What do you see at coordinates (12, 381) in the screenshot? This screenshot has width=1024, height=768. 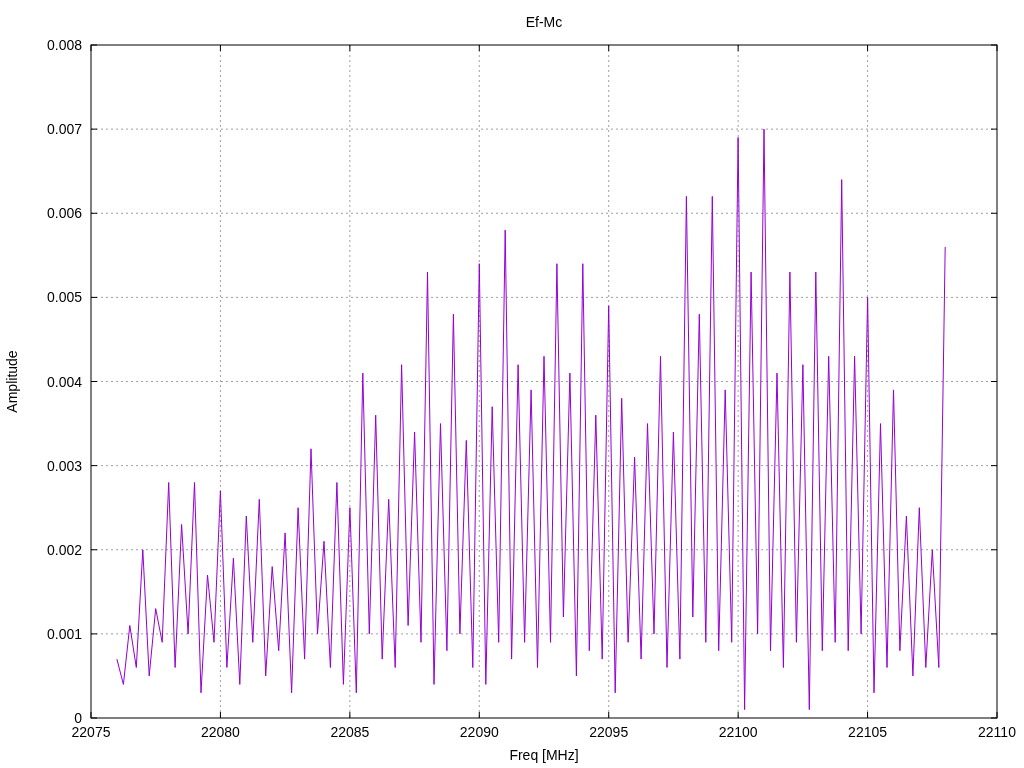 I see `y-axis-label: Amplitude` at bounding box center [12, 381].